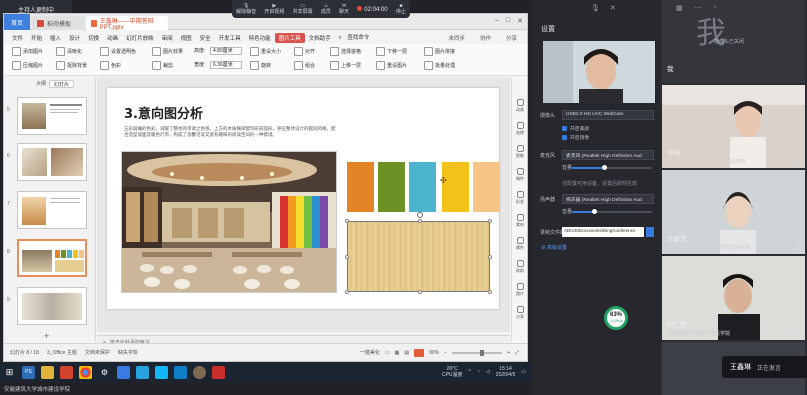 This screenshot has height=395, width=807. What do you see at coordinates (434, 353) in the screenshot?
I see `zoom-level: 90%` at bounding box center [434, 353].